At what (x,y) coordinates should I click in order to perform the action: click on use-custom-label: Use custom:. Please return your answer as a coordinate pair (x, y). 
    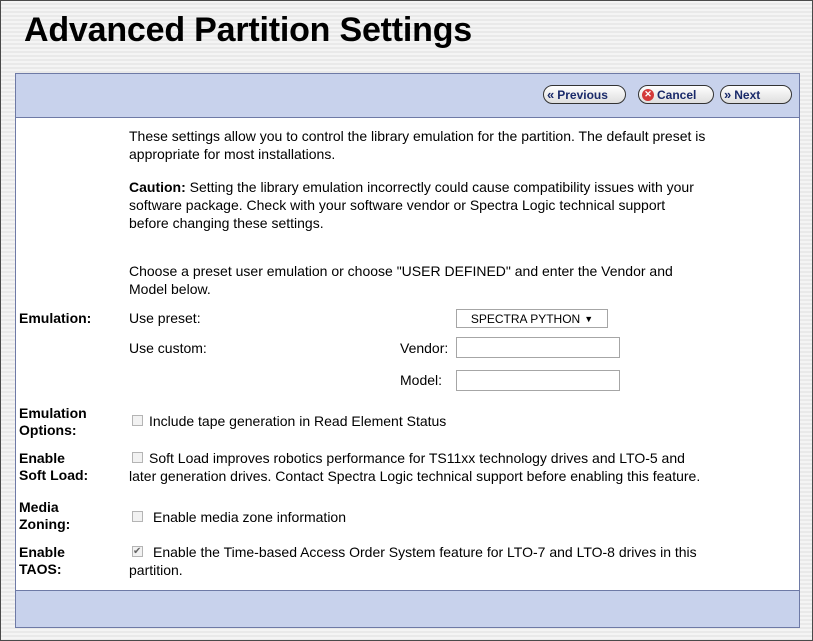
    Looking at the image, I should click on (168, 348).